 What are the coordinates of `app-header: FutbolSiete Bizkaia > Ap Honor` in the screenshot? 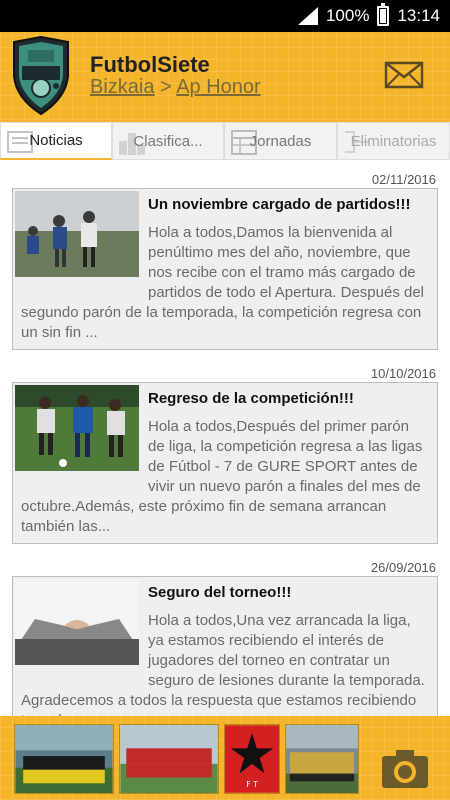 It's located at (225, 76).